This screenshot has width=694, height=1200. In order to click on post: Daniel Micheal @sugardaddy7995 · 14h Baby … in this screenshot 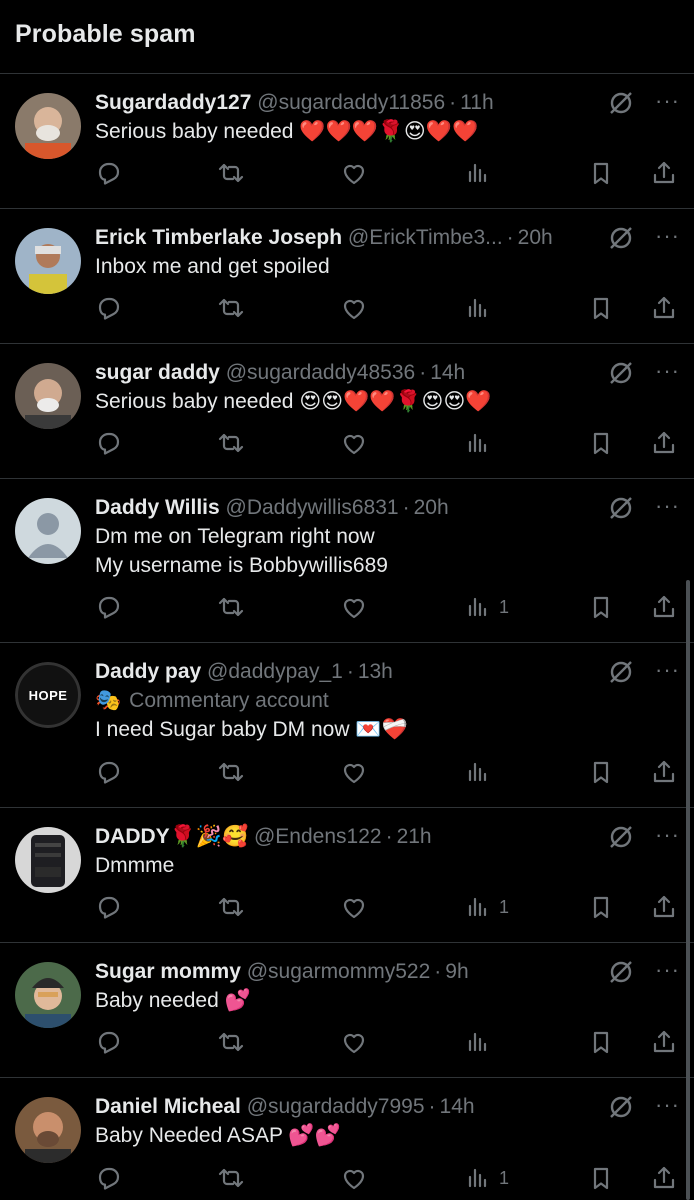, I will do `click(347, 1139)`.